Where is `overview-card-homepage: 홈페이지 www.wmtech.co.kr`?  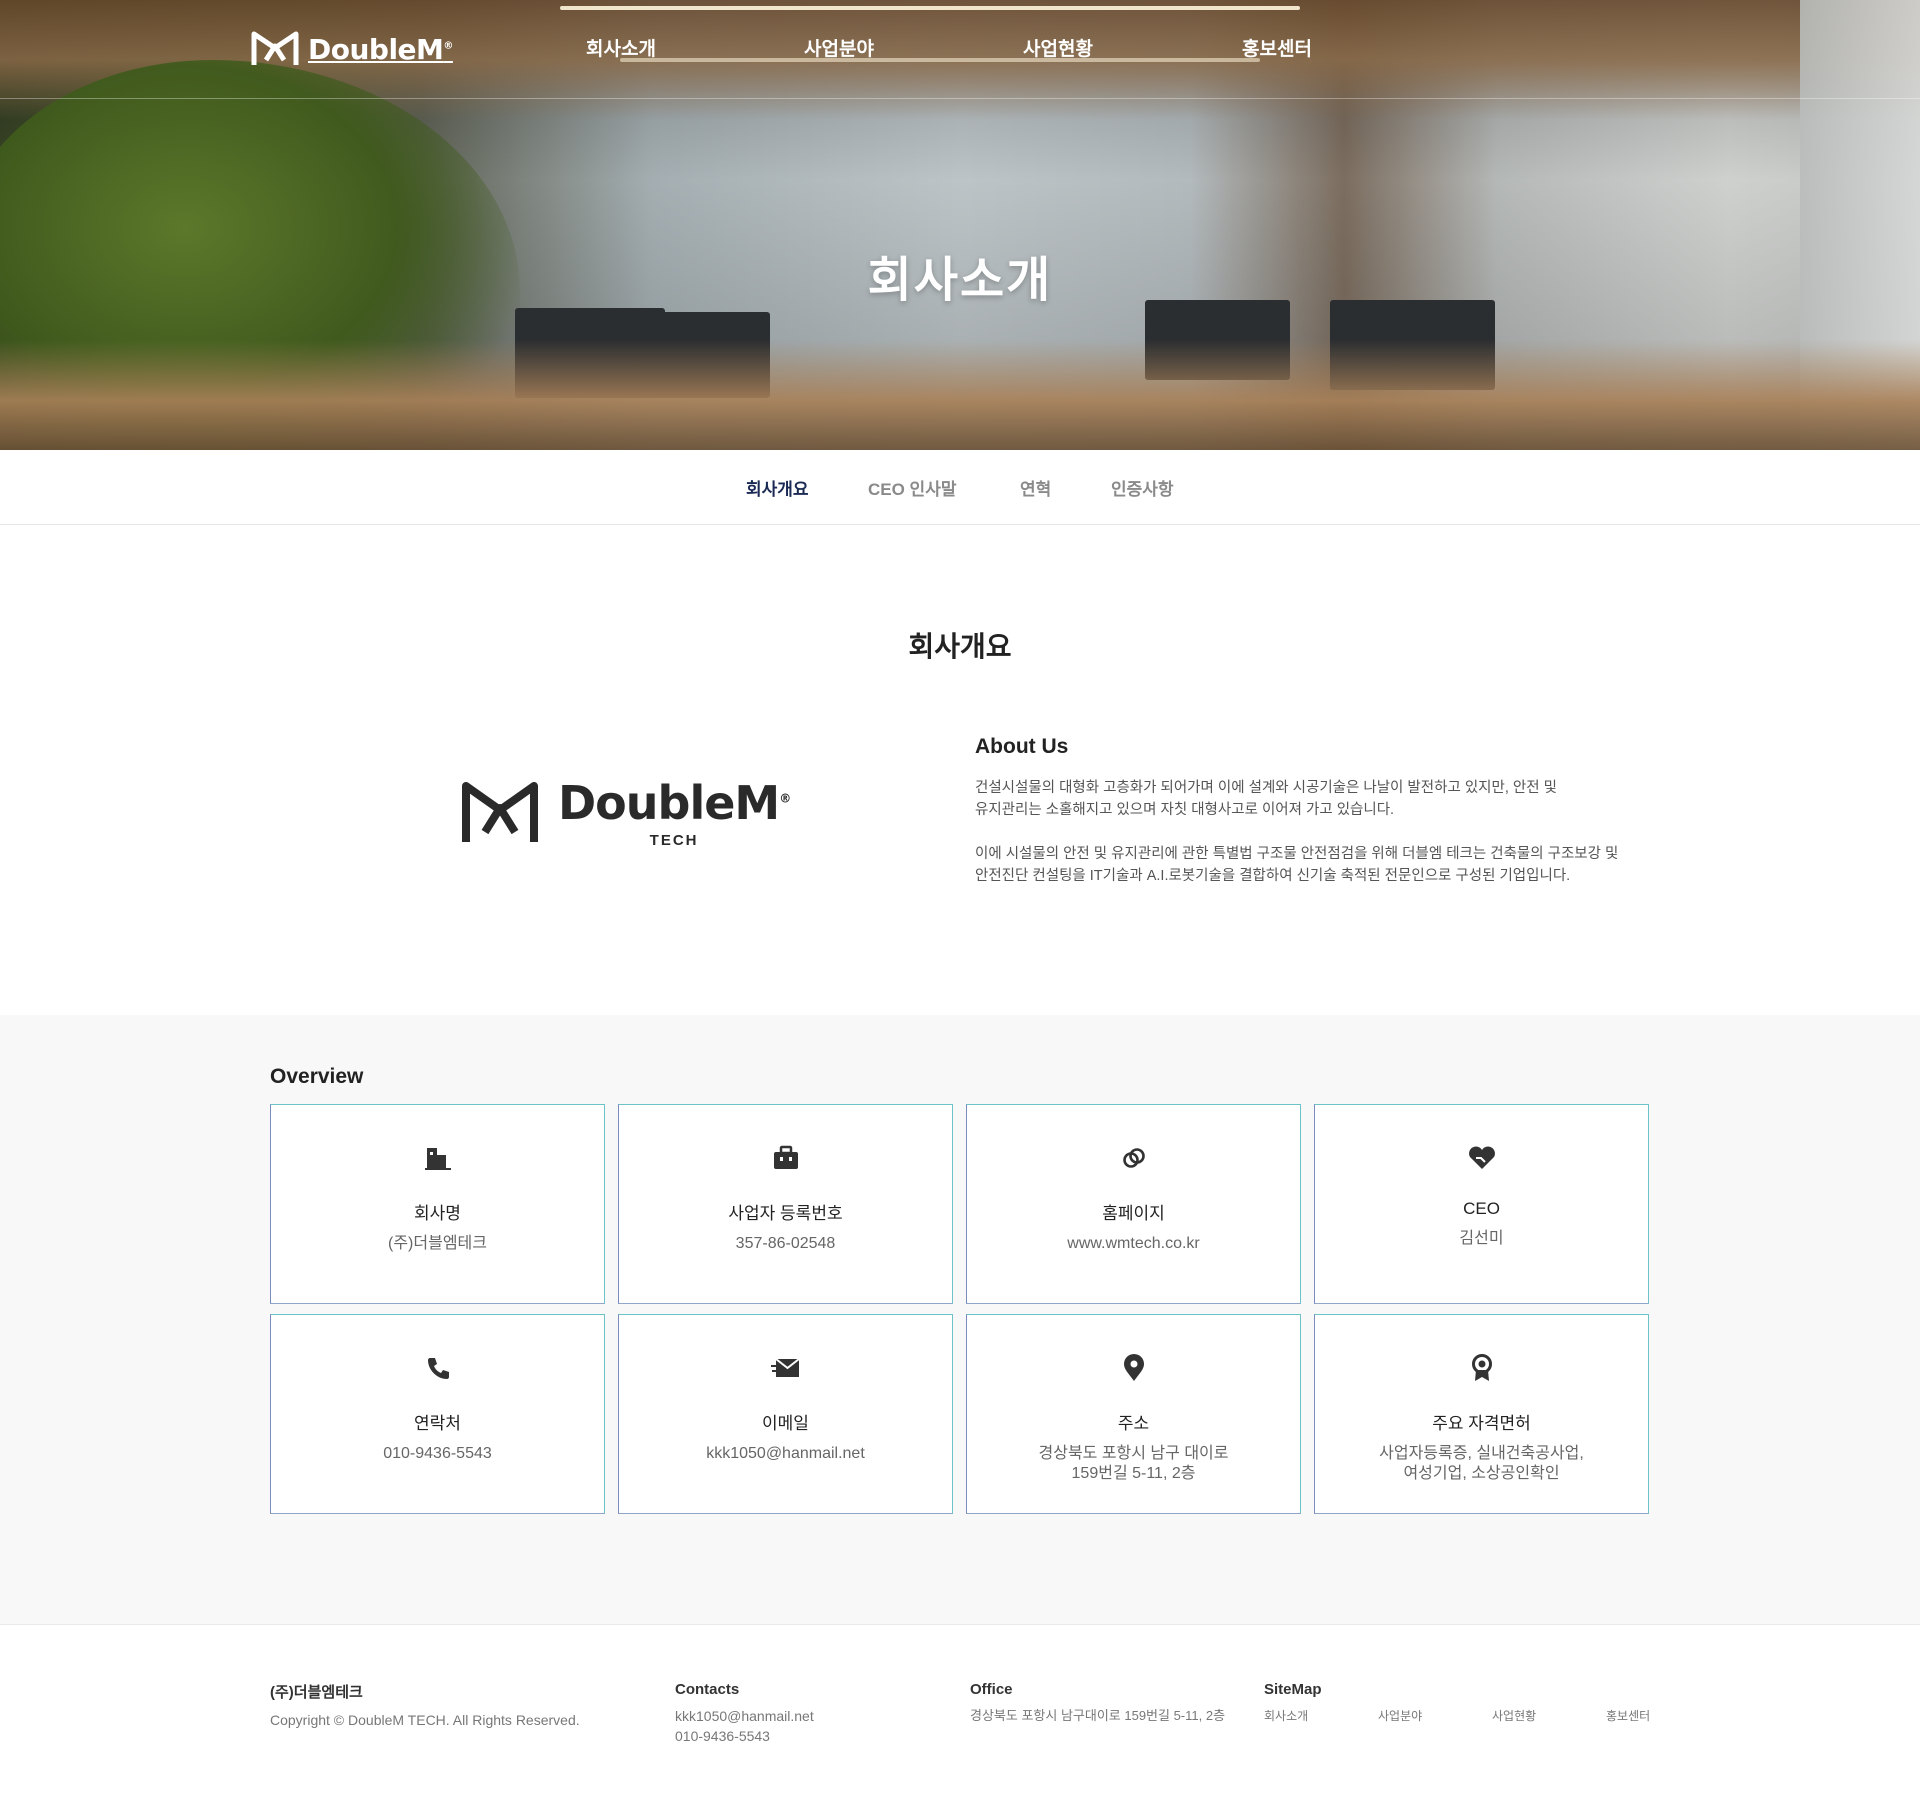 overview-card-homepage: 홈페이지 www.wmtech.co.kr is located at coordinates (1133, 1204).